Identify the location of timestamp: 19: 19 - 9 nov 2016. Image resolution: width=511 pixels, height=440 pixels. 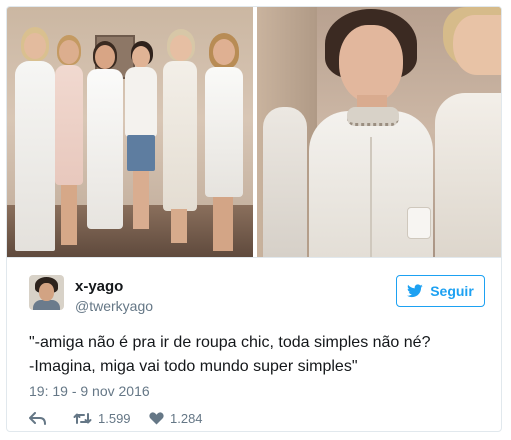
(89, 391).